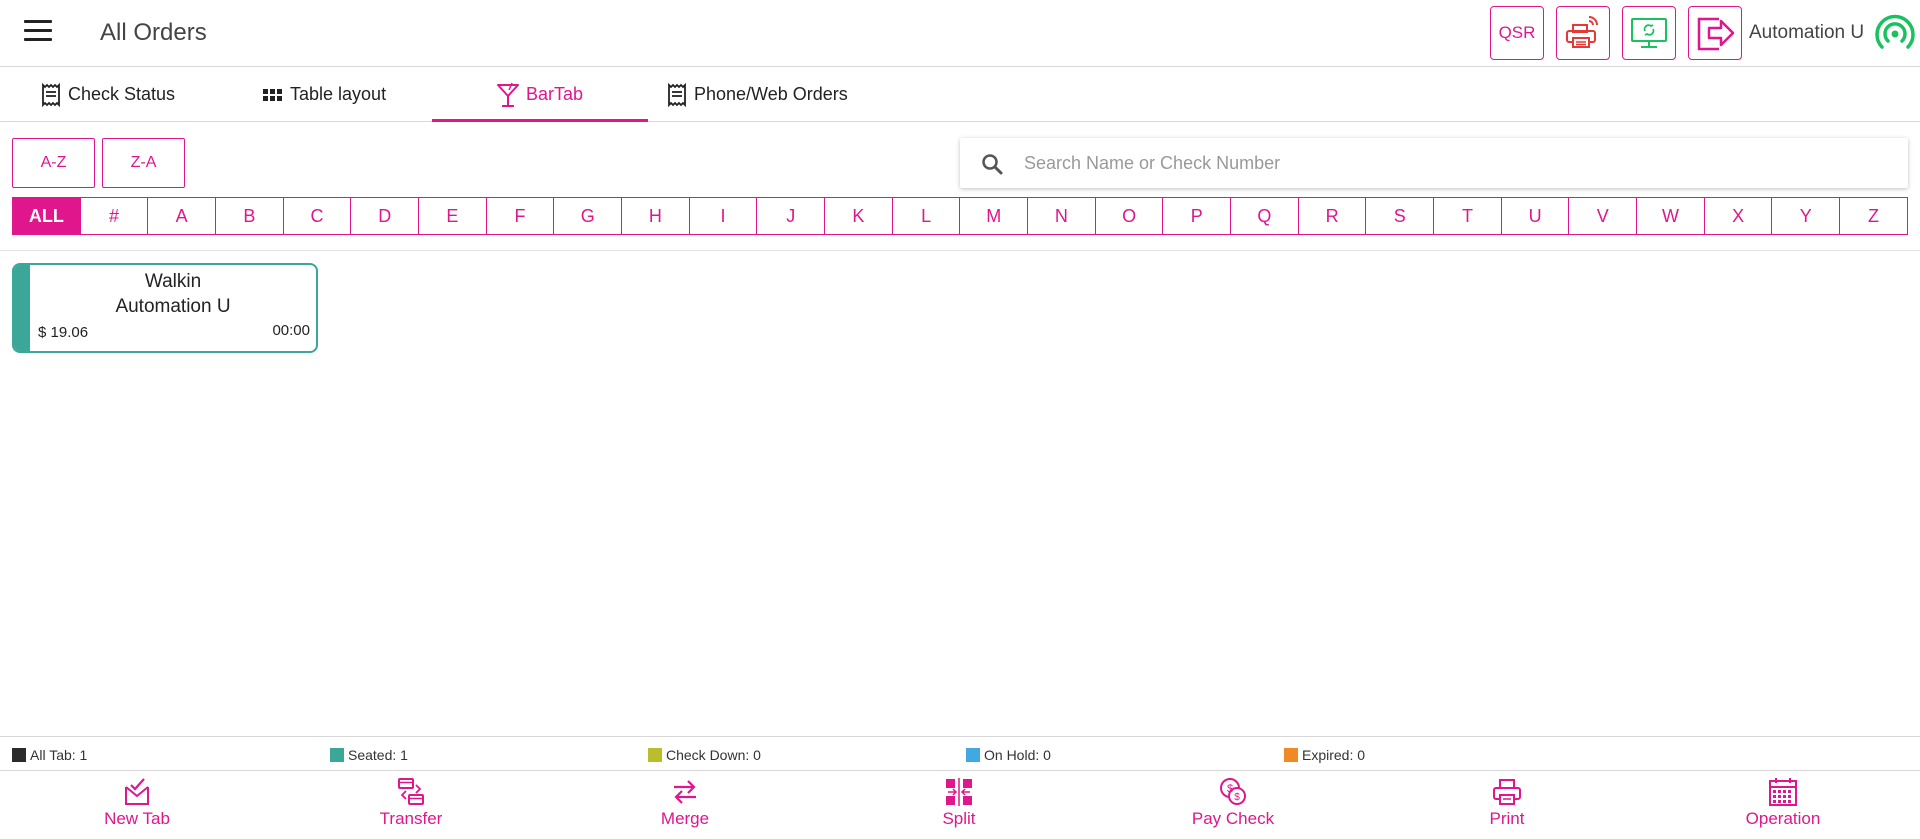  I want to click on logout-button, so click(1715, 33).